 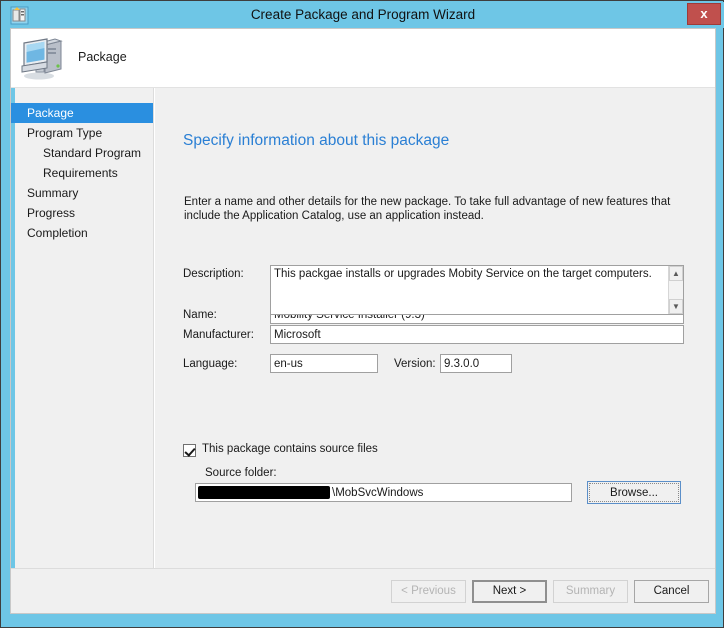 I want to click on window-title: Create Package and Program Wizard, so click(x=363, y=14).